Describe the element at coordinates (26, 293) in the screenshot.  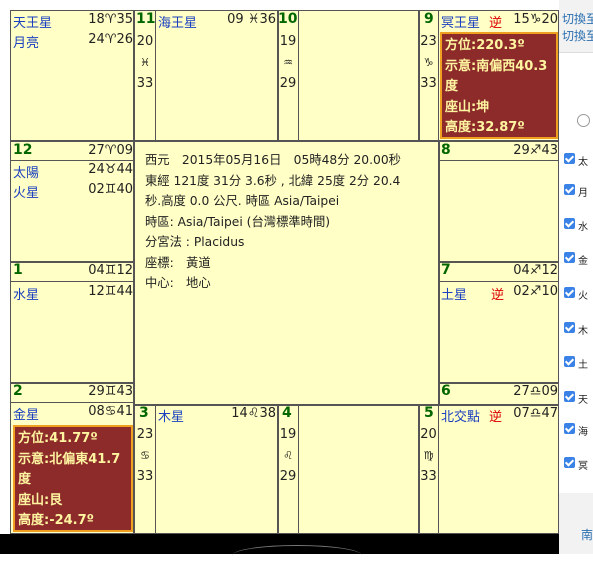
I see `planet-mercury: 水星` at that location.